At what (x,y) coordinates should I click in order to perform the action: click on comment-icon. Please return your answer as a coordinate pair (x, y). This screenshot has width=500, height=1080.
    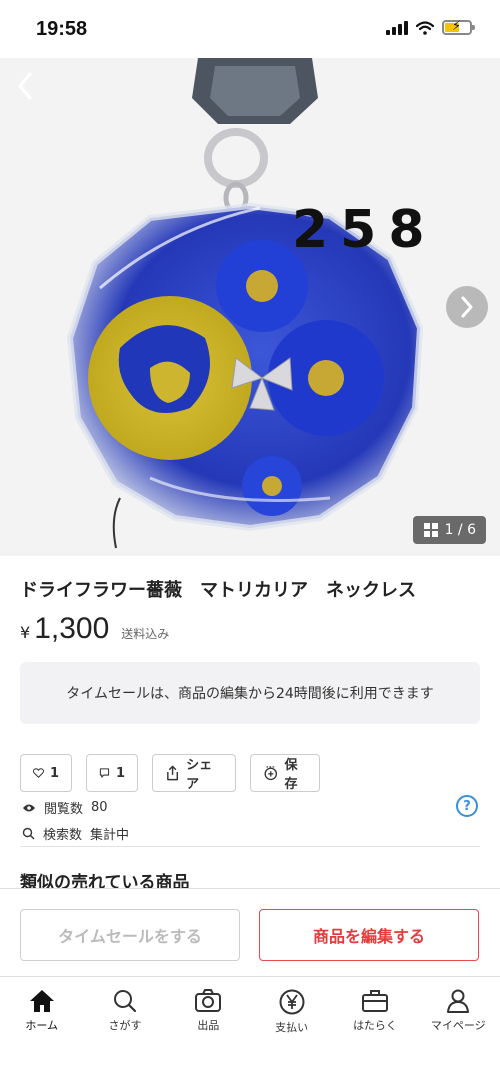
    Looking at the image, I should click on (104, 773).